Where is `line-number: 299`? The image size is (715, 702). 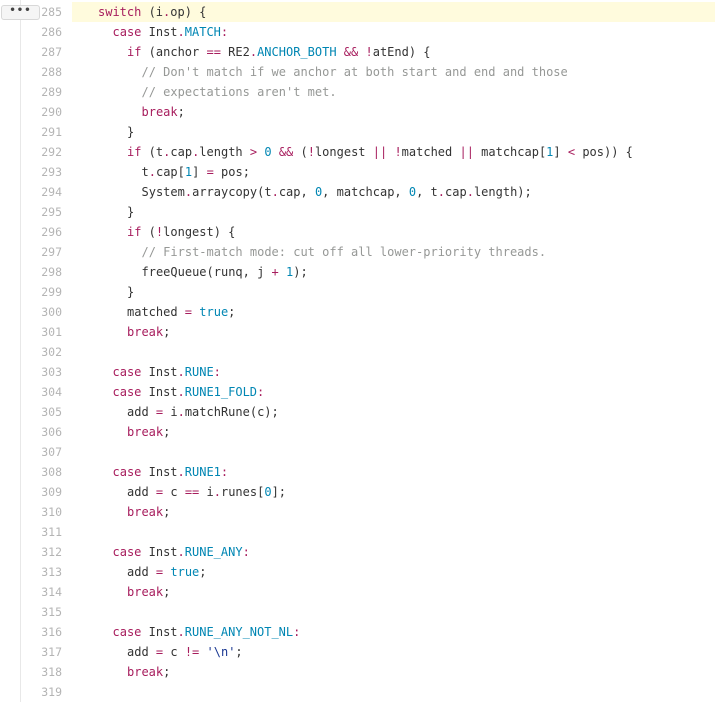
line-number: 299 is located at coordinates (31, 292).